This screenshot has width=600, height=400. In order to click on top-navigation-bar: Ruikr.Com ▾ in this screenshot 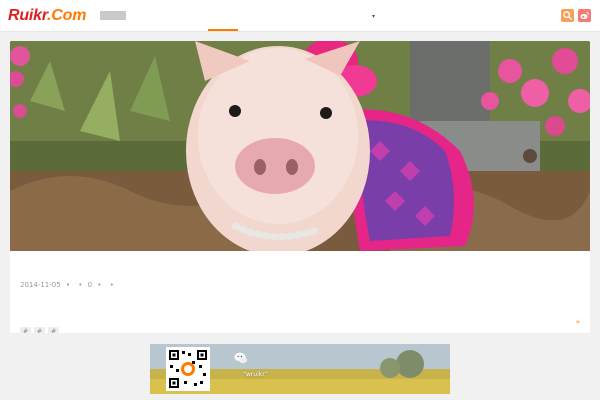, I will do `click(300, 16)`.